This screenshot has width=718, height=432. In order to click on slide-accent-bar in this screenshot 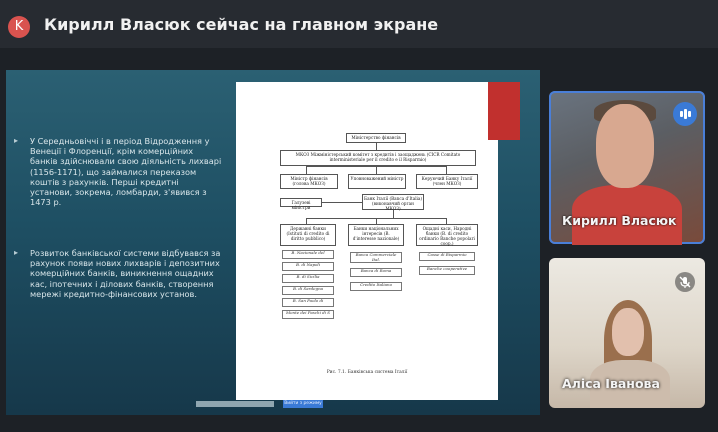, I will do `click(504, 111)`.